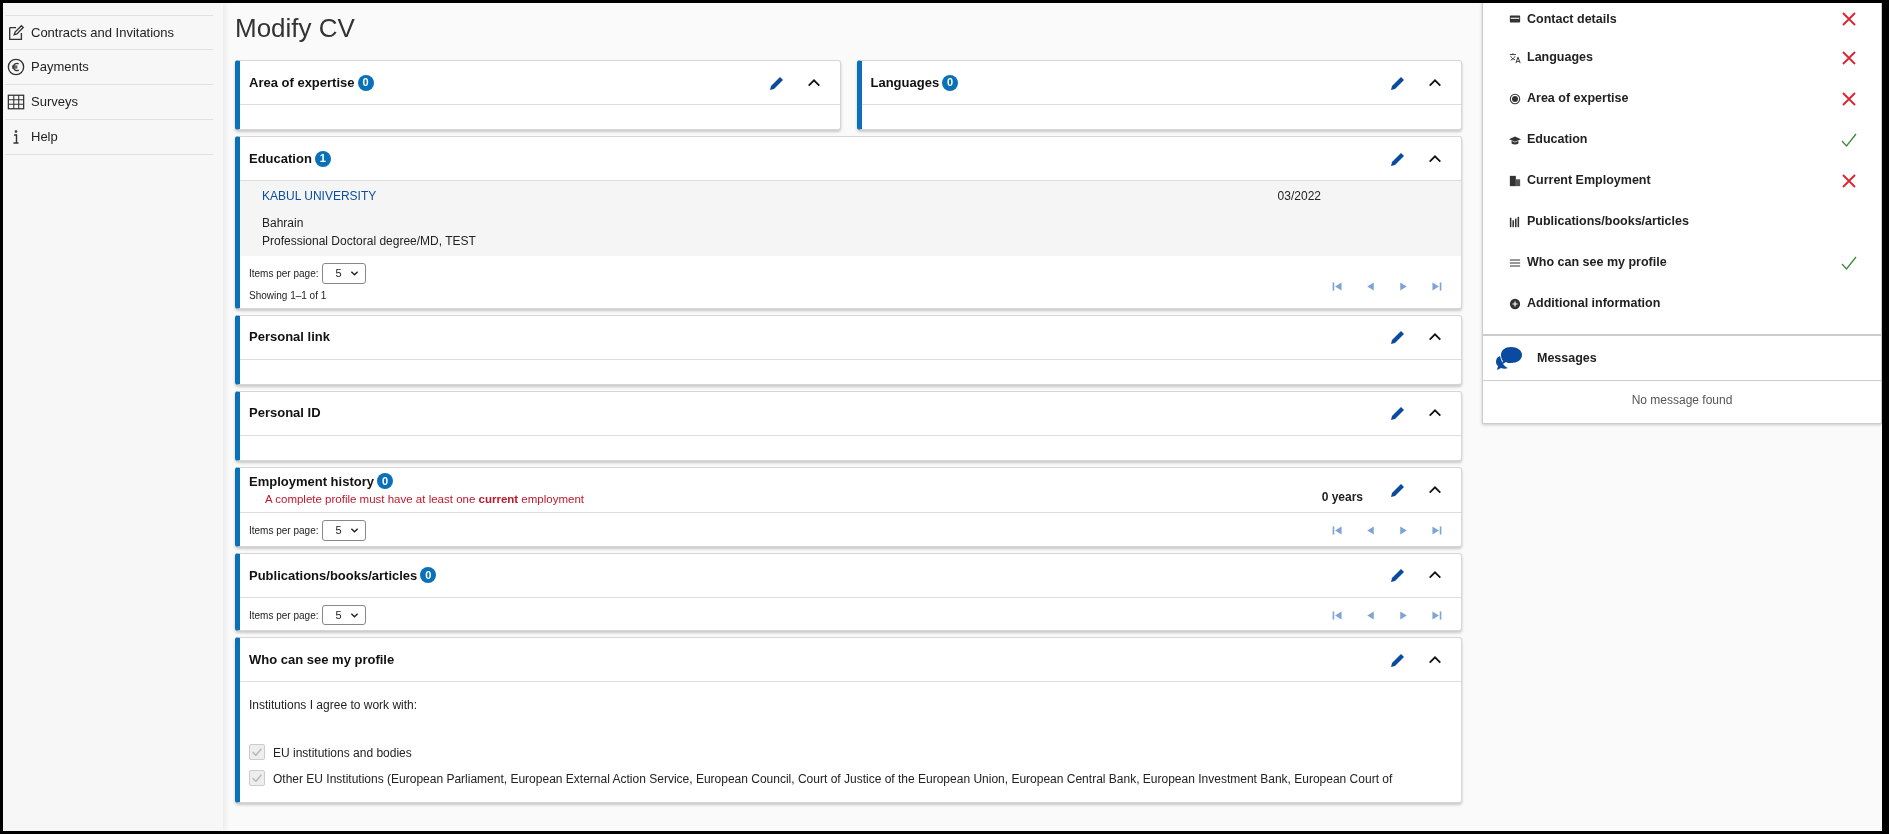 This screenshot has height=834, width=1889. I want to click on total-duration: 0 years, so click(1342, 498).